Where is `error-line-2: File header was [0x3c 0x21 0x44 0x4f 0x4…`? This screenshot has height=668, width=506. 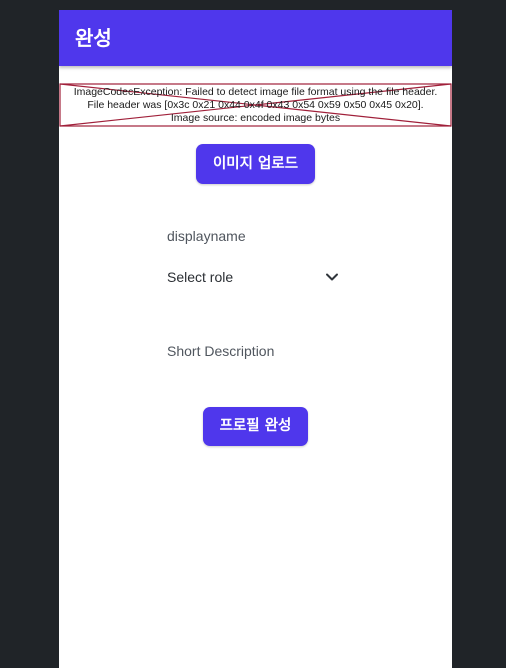
error-line-2: File header was [0x3c 0x21 0x44 0x4f 0x4… is located at coordinates (255, 105).